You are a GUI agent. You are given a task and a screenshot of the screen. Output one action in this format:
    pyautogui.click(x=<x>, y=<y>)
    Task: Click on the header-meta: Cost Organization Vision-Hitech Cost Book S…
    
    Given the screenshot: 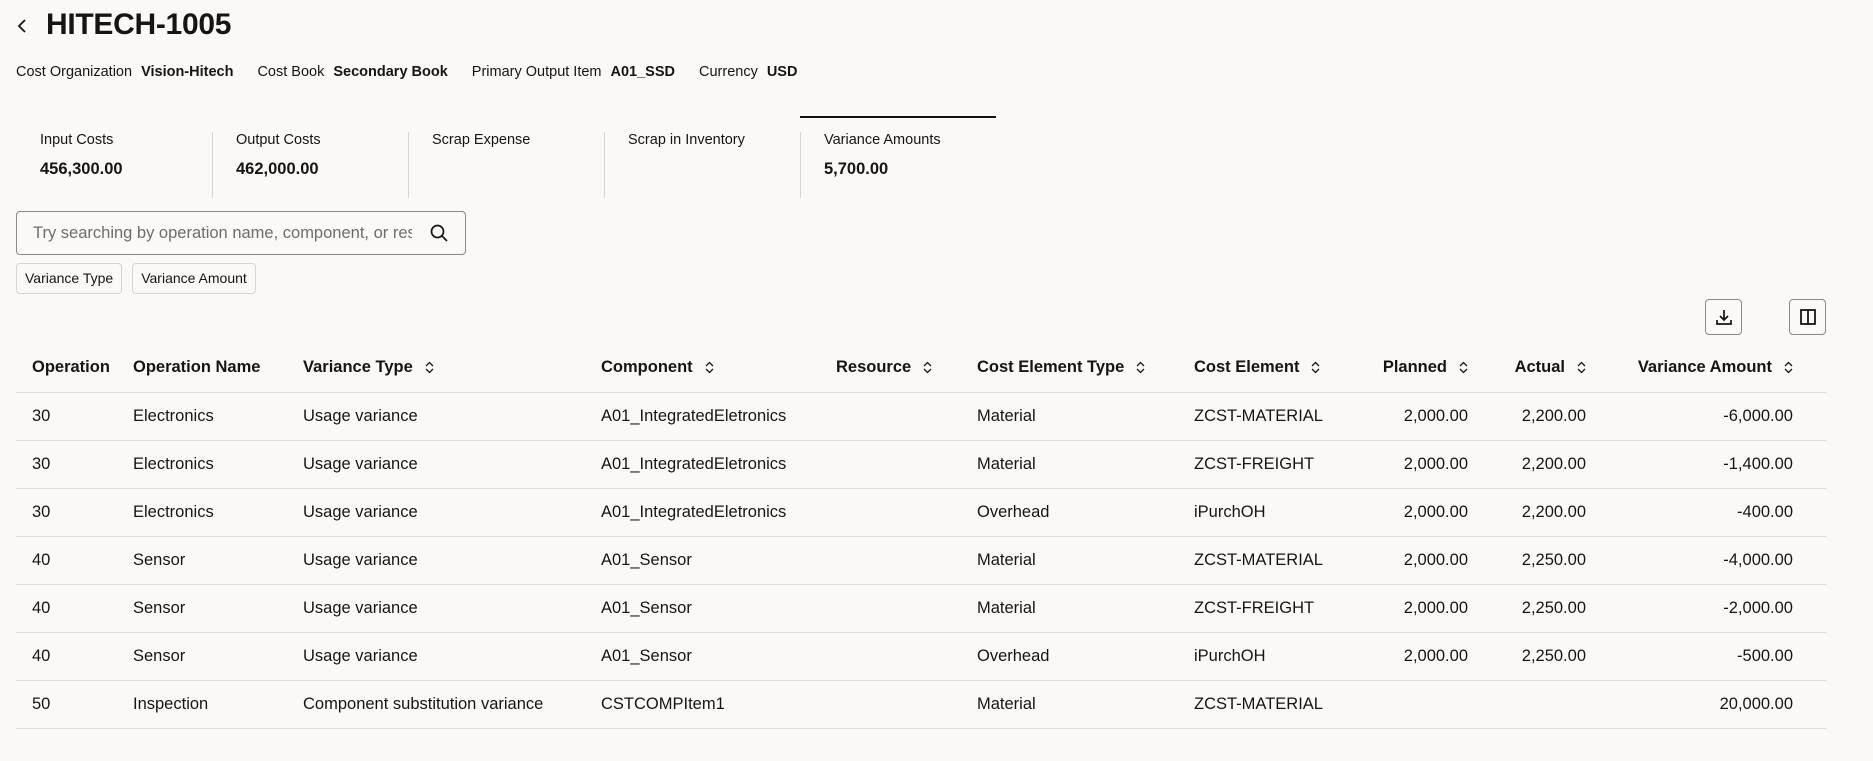 What is the action you would take?
    pyautogui.click(x=406, y=72)
    